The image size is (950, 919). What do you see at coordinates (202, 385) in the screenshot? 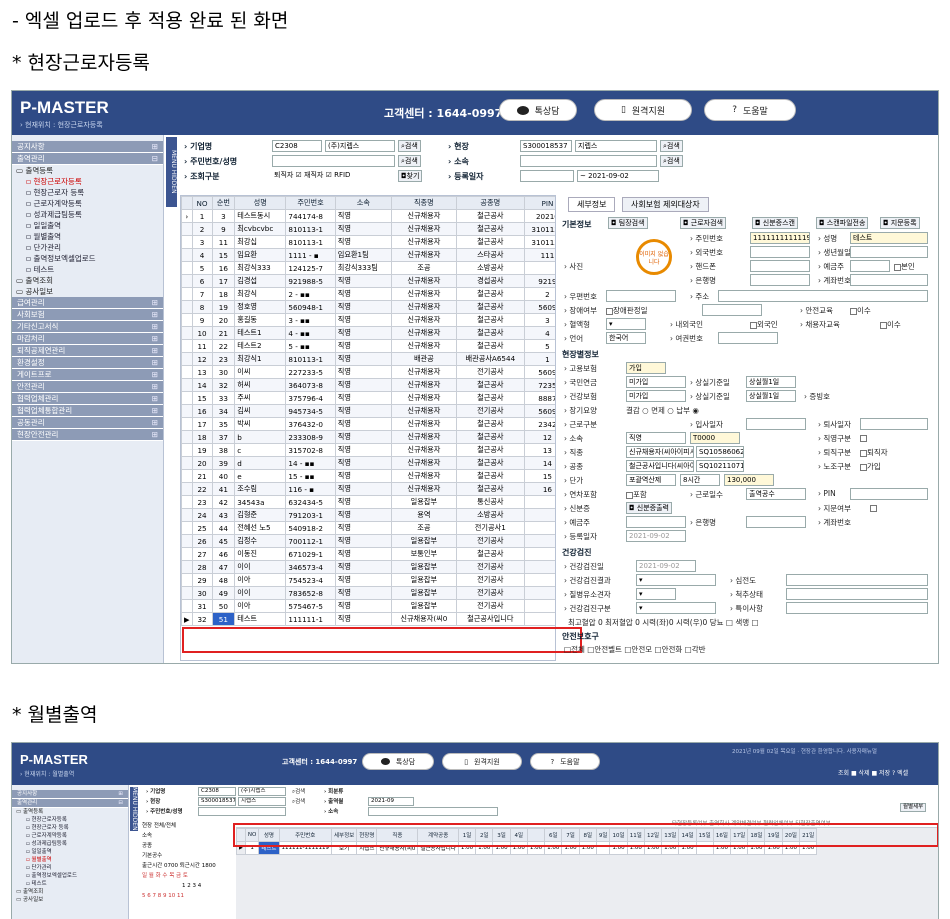
I see `table-cell: 14` at bounding box center [202, 385].